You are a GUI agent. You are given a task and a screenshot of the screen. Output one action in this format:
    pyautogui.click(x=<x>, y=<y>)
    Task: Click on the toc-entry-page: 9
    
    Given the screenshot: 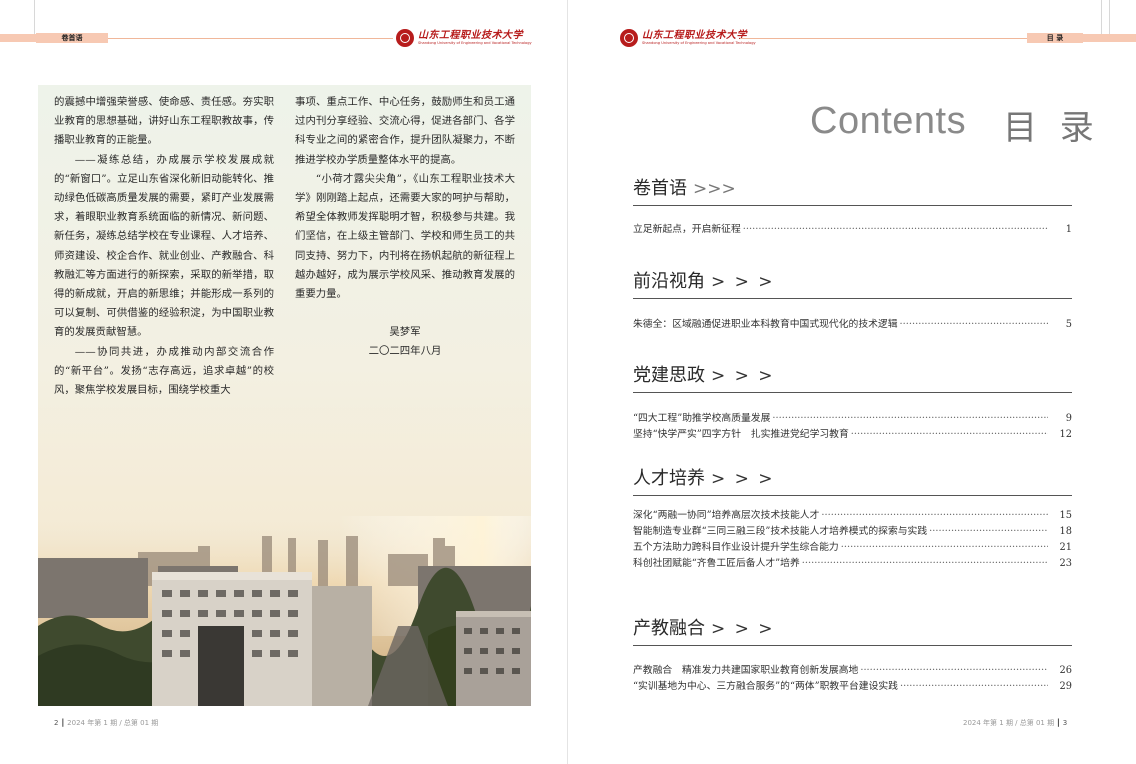 What is the action you would take?
    pyautogui.click(x=1068, y=418)
    